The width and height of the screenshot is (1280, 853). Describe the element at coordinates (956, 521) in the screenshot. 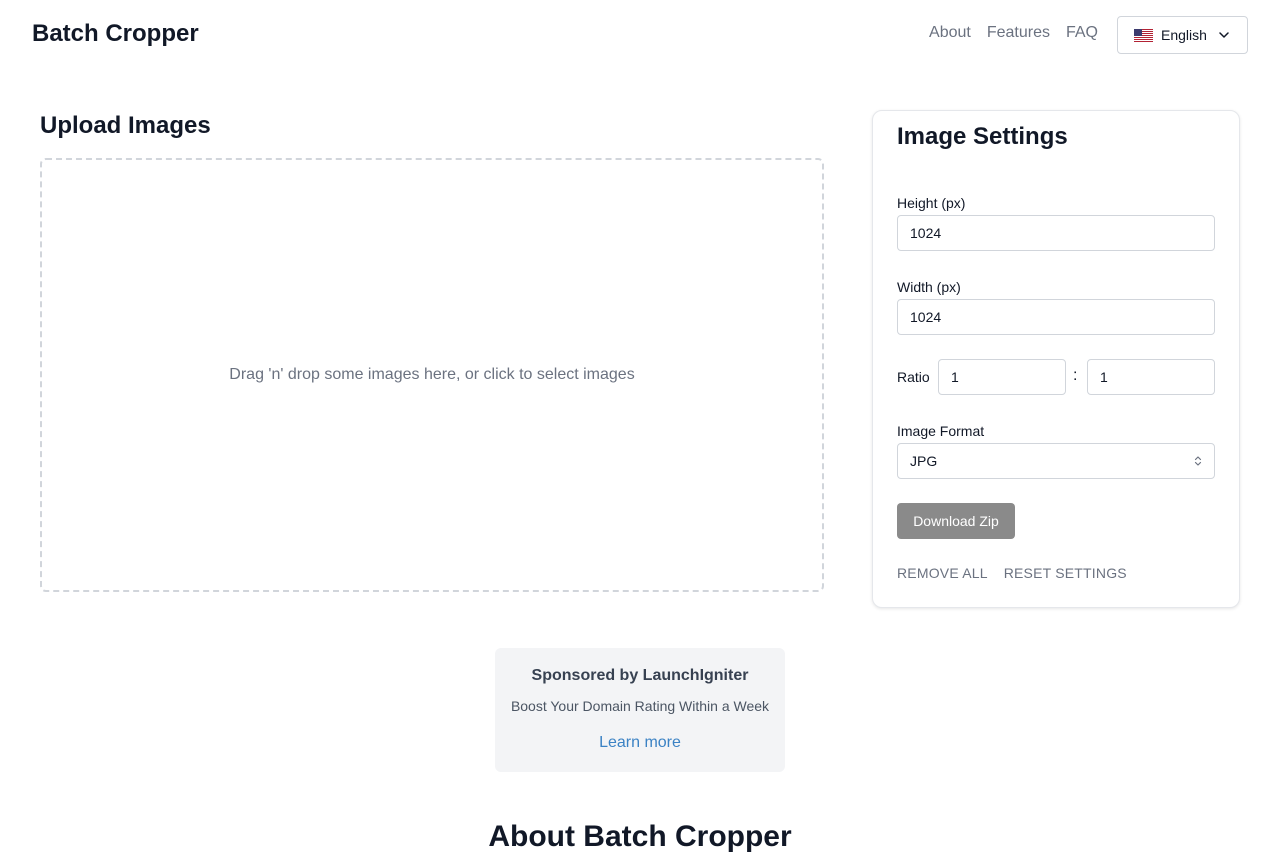

I see `download-zip-button: Download Zip` at that location.